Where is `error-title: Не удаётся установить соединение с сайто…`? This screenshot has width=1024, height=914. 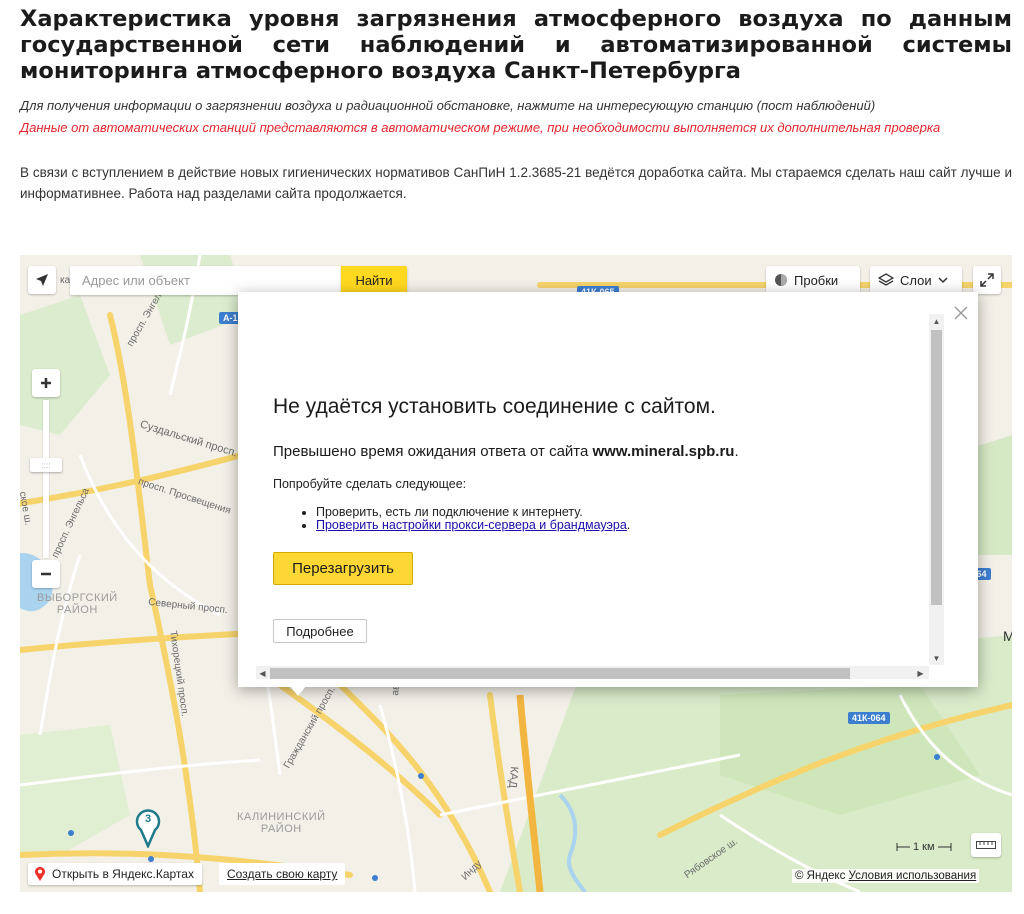 error-title: Не удаётся установить соединение с сайто… is located at coordinates (494, 406).